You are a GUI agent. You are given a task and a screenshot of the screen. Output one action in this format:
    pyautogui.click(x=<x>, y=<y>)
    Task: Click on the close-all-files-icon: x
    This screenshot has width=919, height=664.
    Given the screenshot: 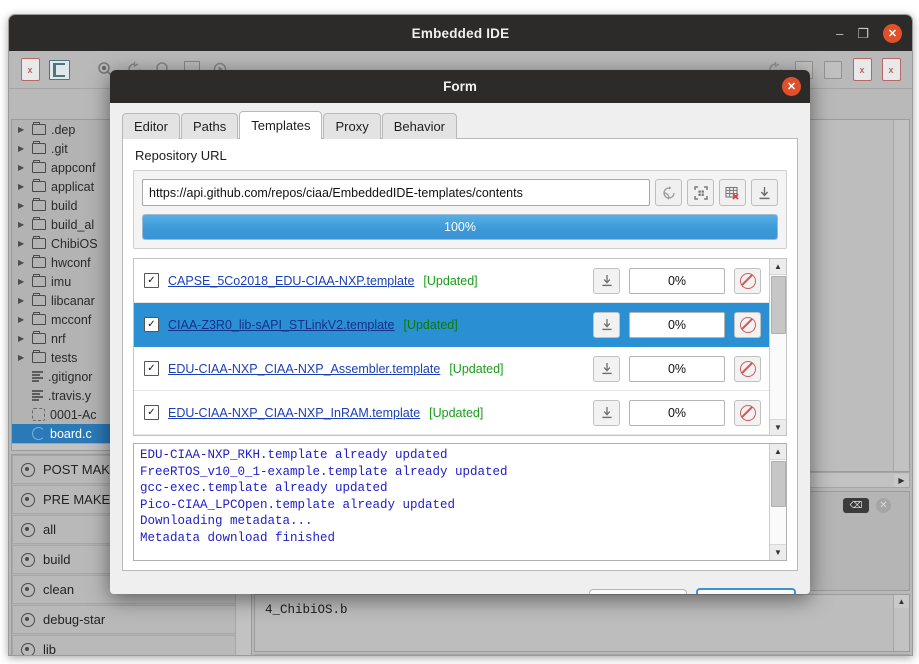 What is the action you would take?
    pyautogui.click(x=891, y=70)
    